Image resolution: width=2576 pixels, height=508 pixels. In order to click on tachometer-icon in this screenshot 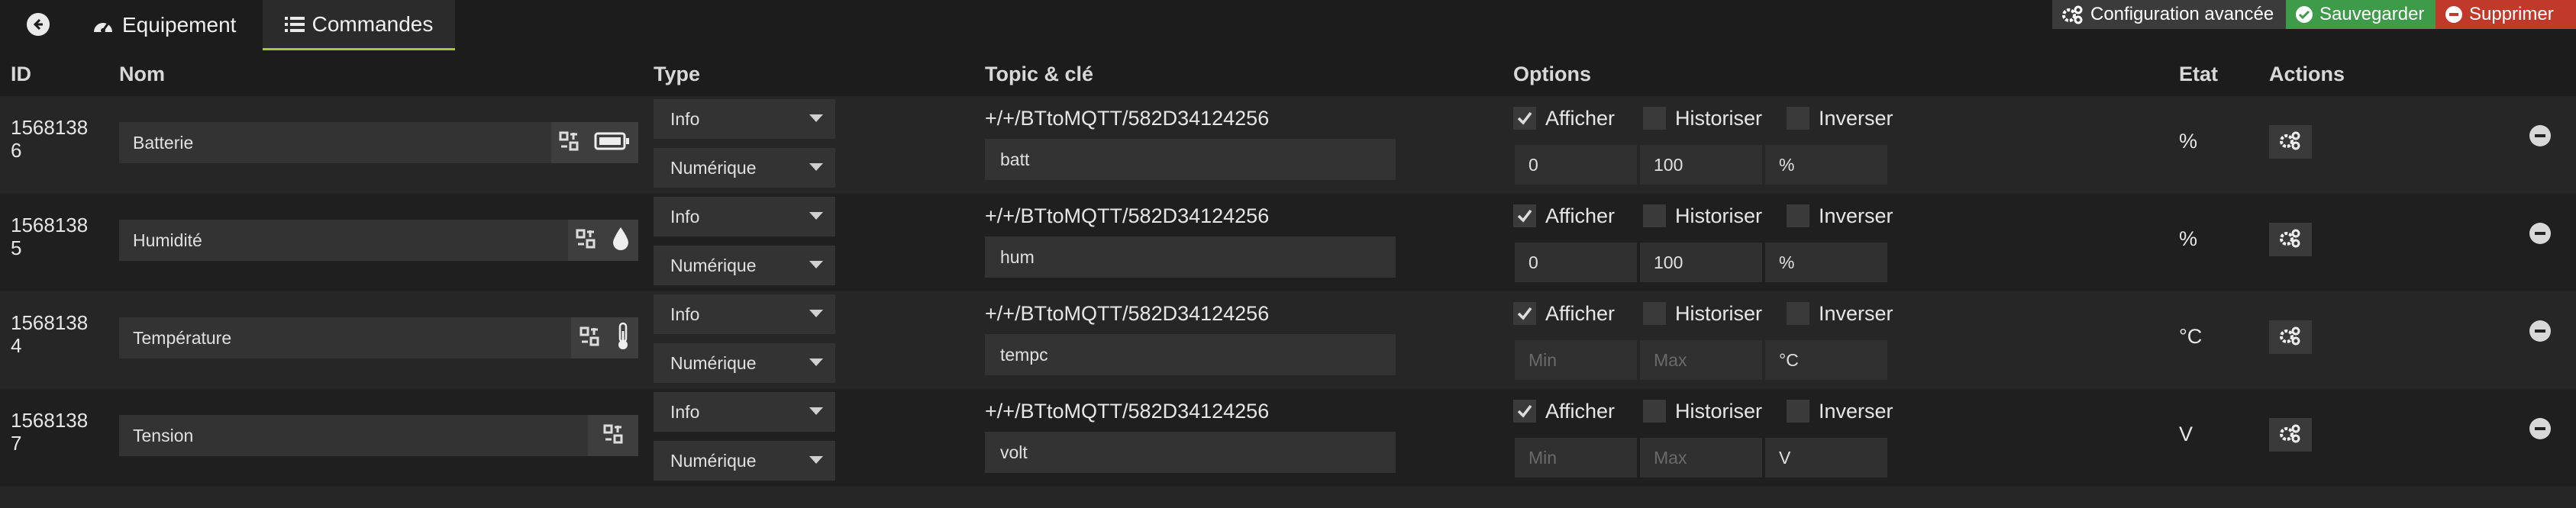, I will do `click(103, 25)`.